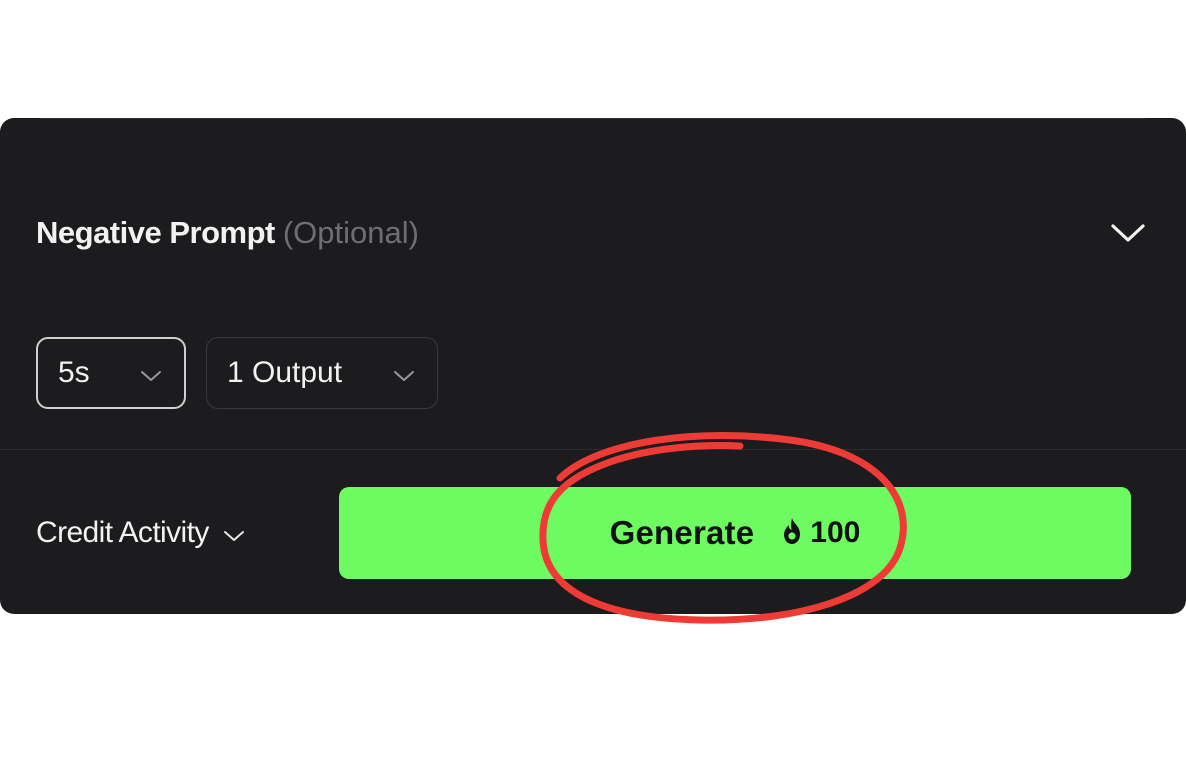 Image resolution: width=1186 pixels, height=768 pixels. I want to click on option-dropdowns: 5s 1 Output, so click(237, 373).